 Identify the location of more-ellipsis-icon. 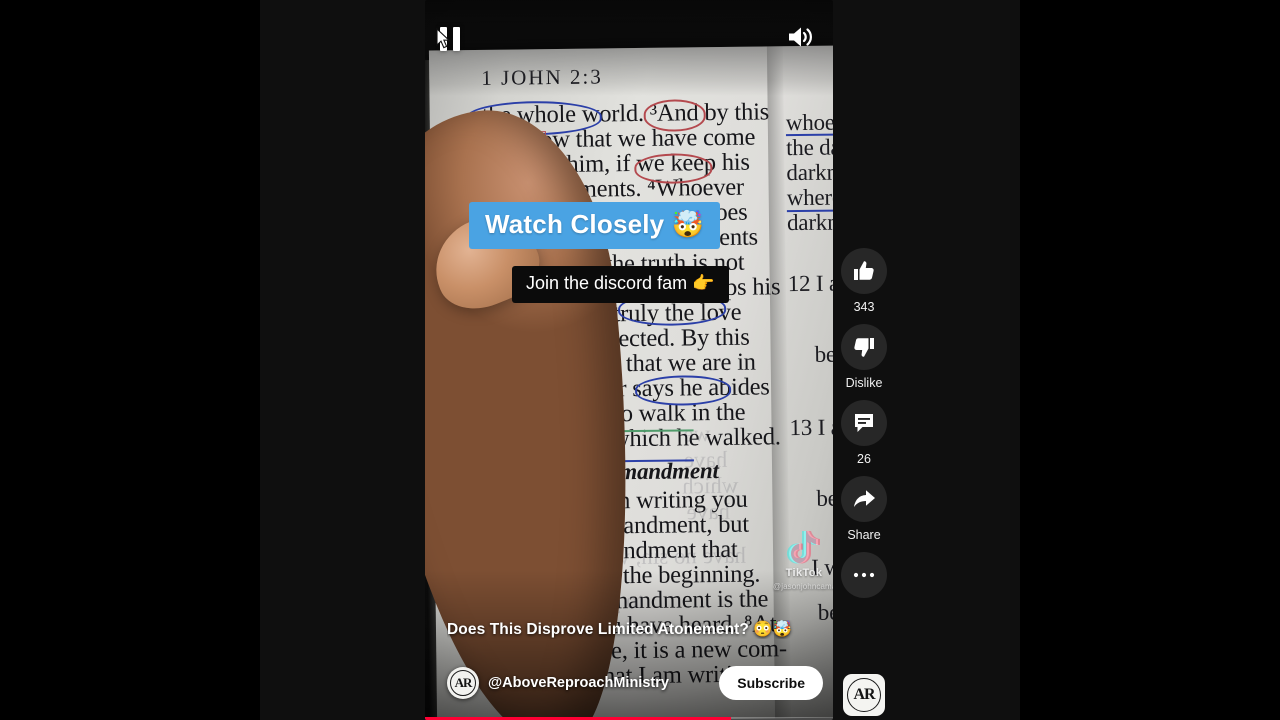
(864, 575).